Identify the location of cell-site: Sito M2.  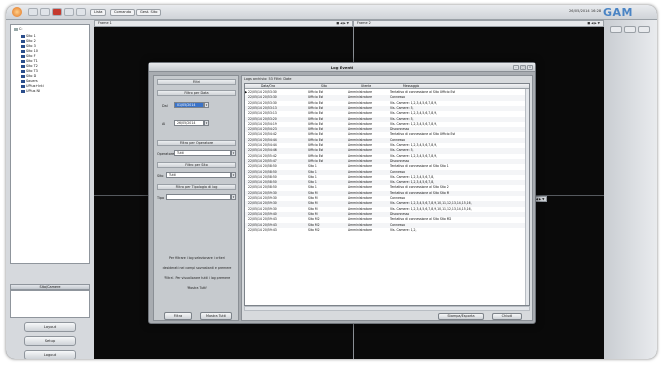
(314, 219).